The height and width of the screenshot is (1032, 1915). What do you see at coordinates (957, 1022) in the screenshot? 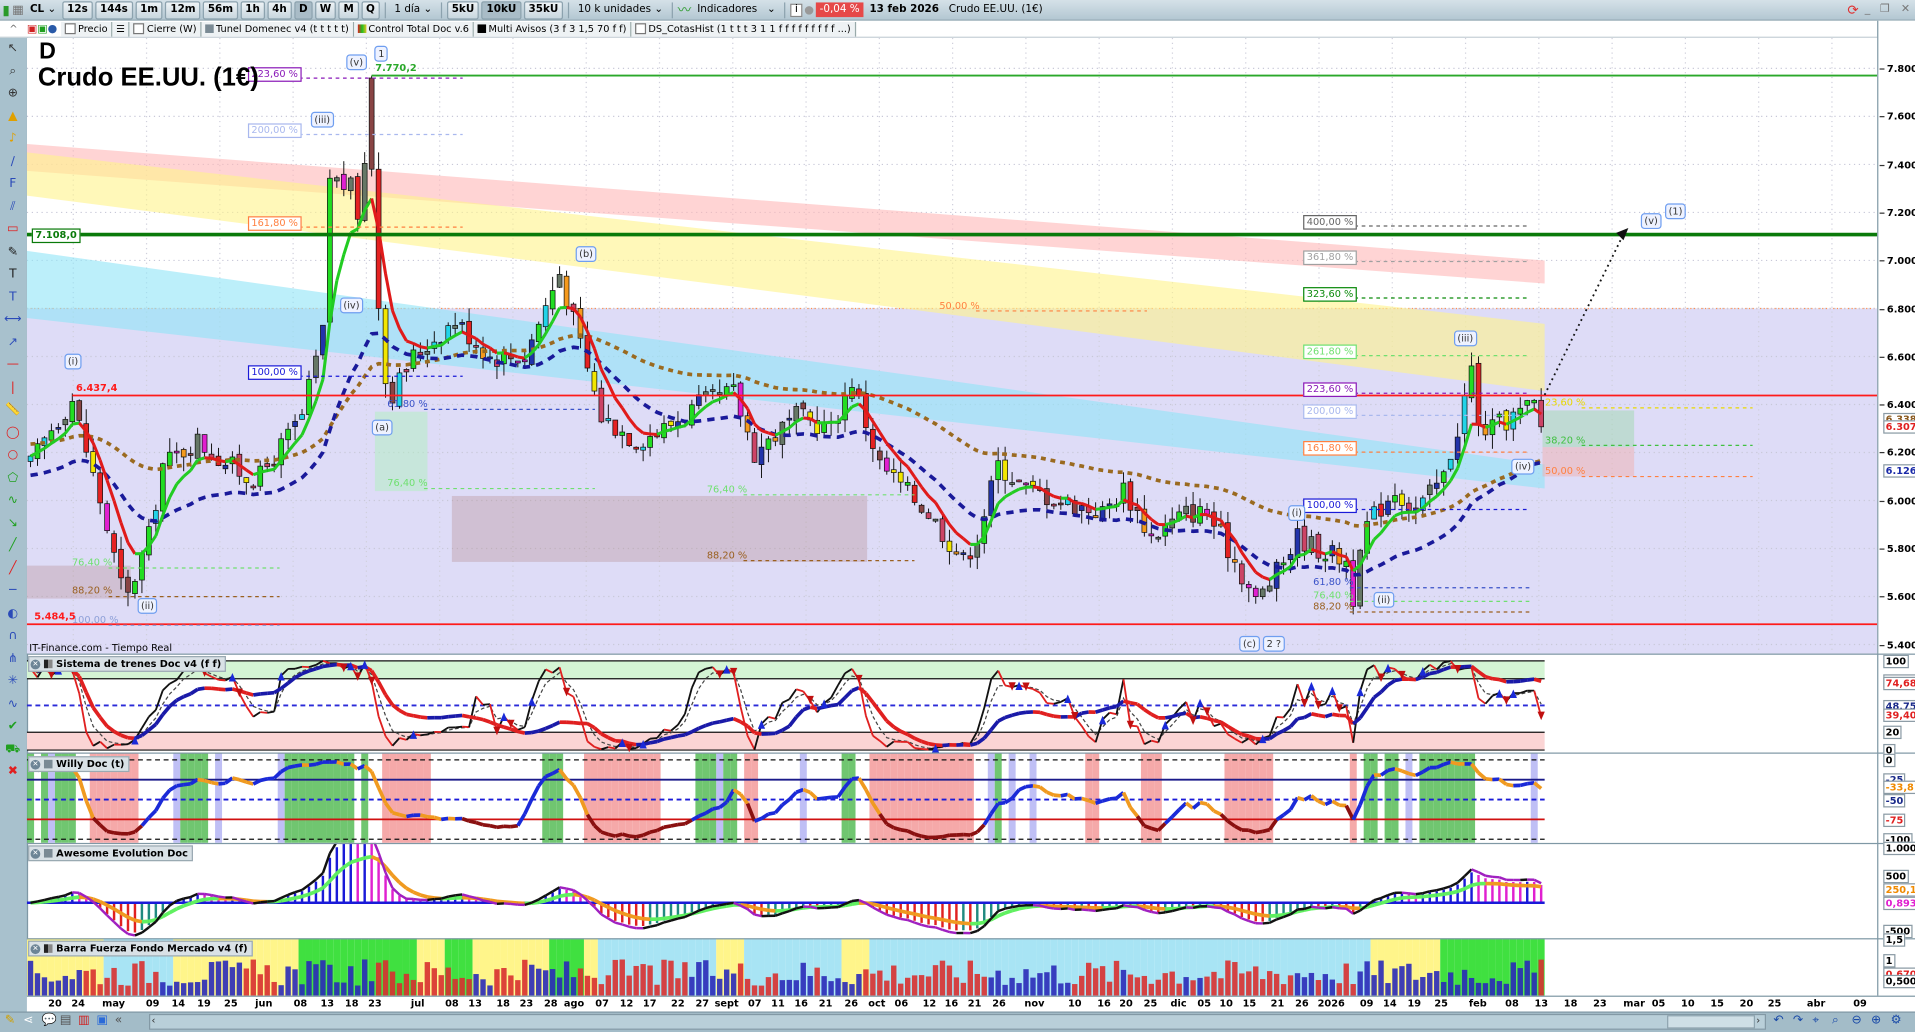
I see `horizontal-scrollbar` at bounding box center [957, 1022].